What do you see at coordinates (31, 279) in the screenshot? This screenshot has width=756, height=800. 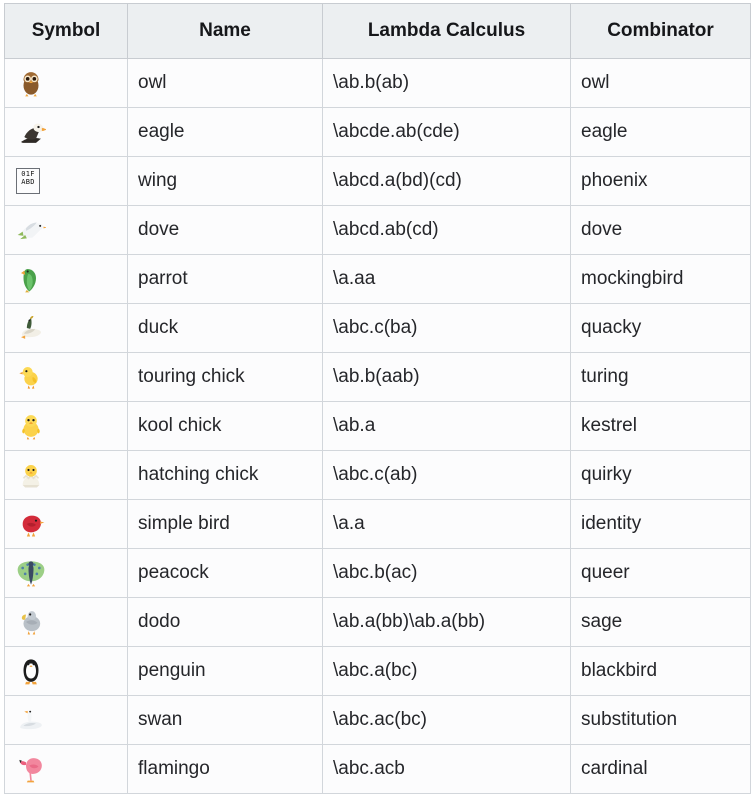 I see `parrot-emoji` at bounding box center [31, 279].